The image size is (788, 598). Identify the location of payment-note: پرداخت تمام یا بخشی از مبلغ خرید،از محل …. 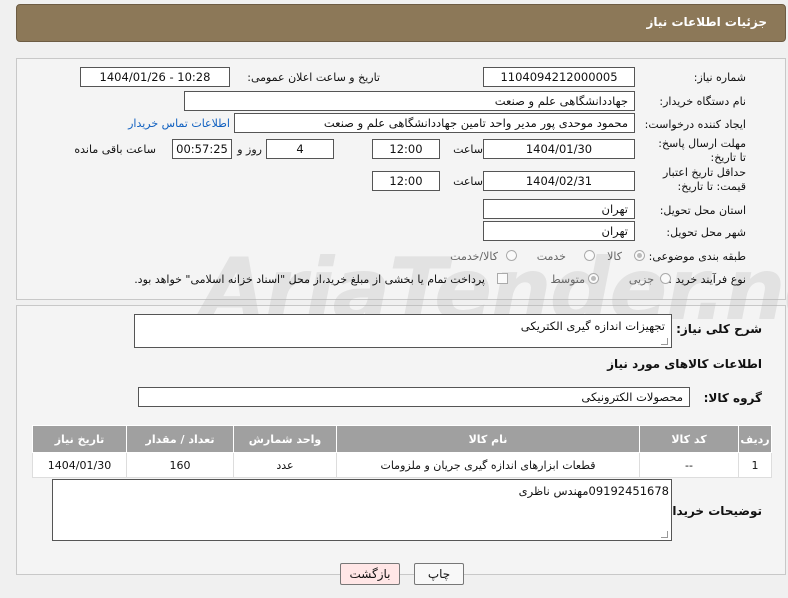
(309, 279).